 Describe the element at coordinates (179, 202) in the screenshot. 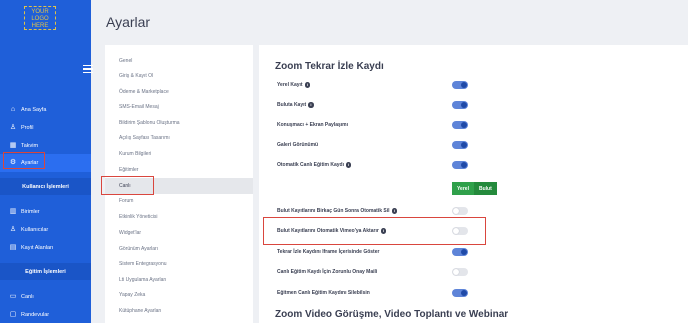

I see `menu-item-forum: Forum` at that location.